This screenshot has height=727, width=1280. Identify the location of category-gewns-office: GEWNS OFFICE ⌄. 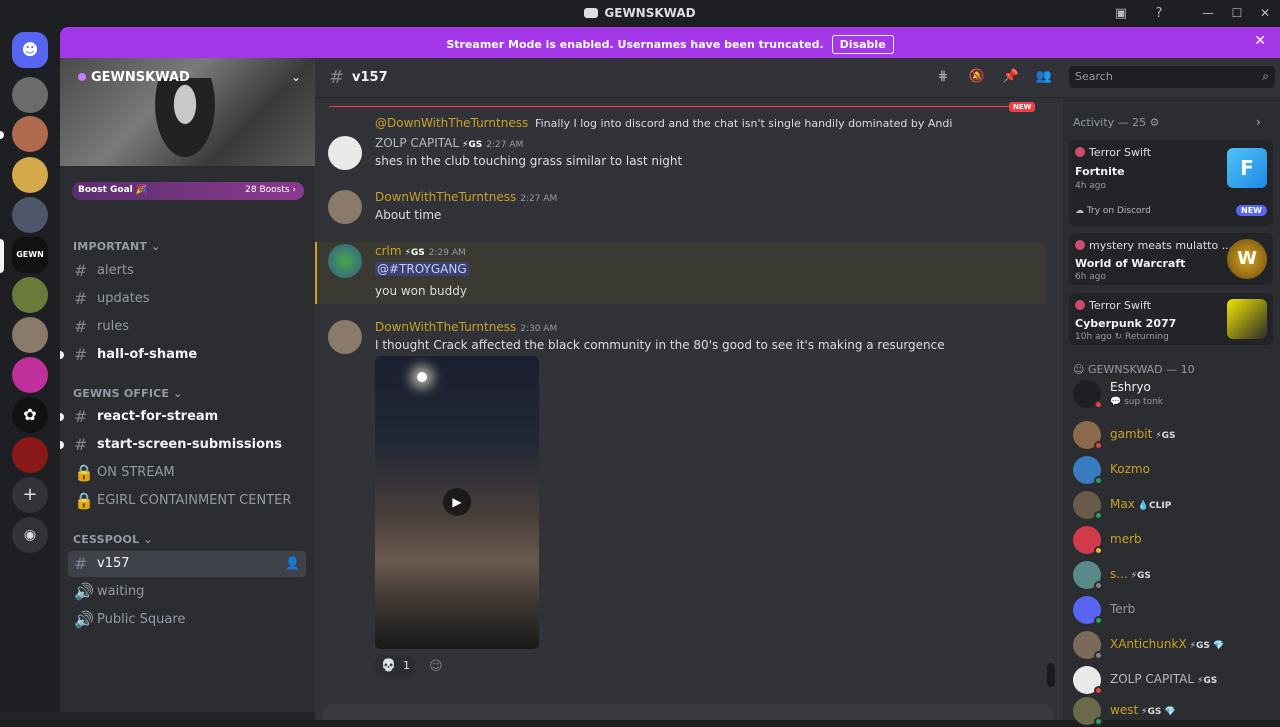
(128, 393).